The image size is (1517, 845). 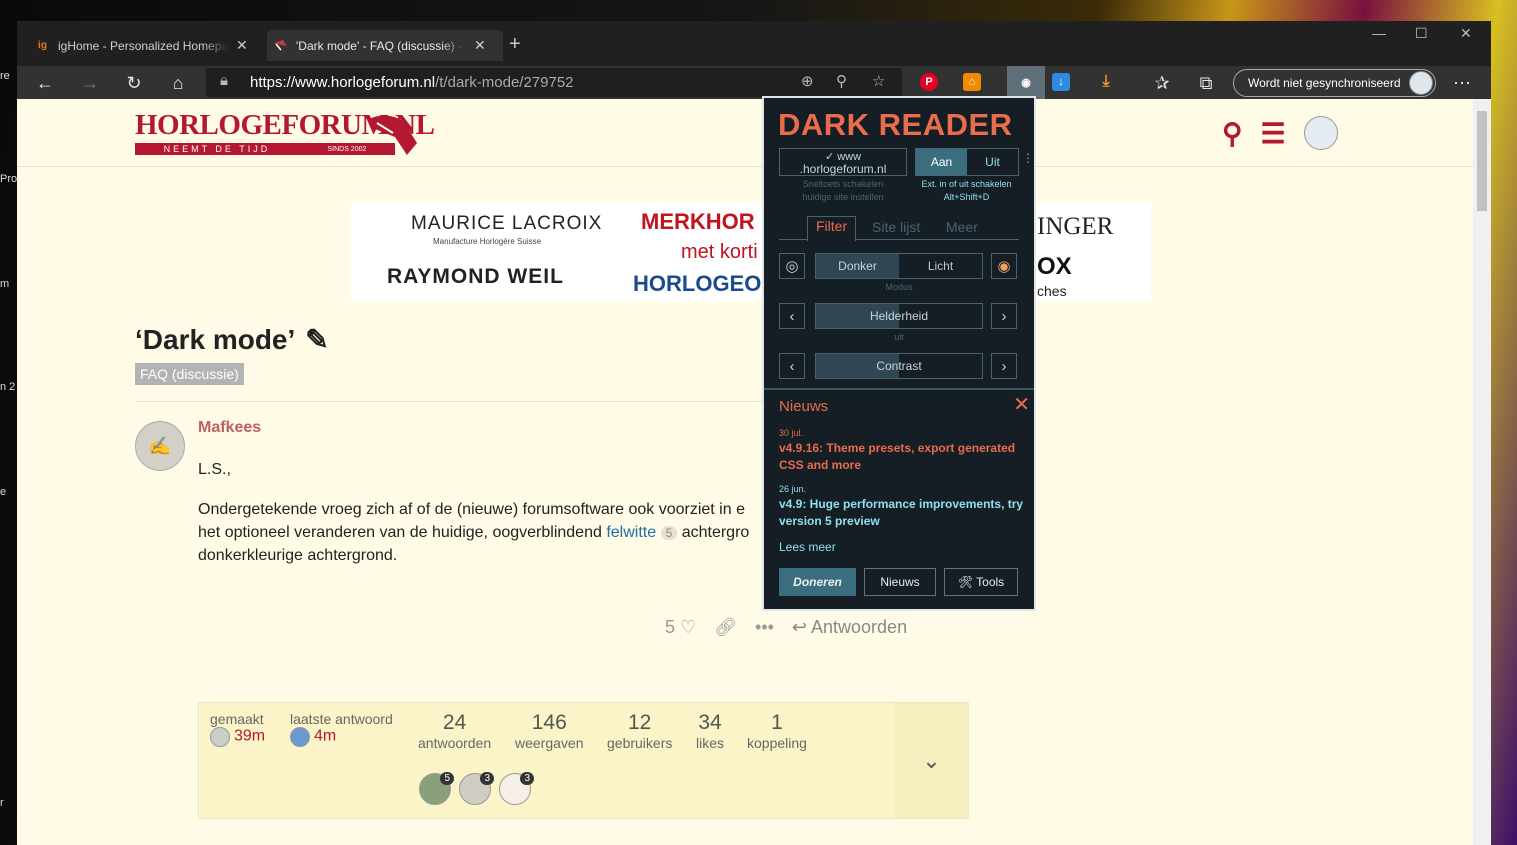 What do you see at coordinates (931, 760) in the screenshot?
I see `expand-chevron-down-icon: ⌄` at bounding box center [931, 760].